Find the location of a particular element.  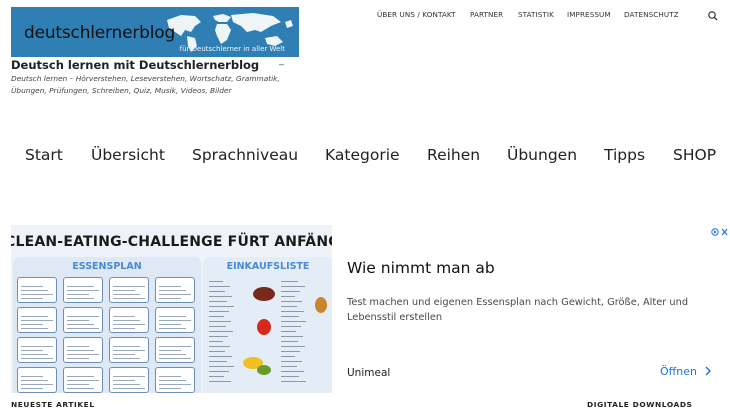

search-button is located at coordinates (713, 16).